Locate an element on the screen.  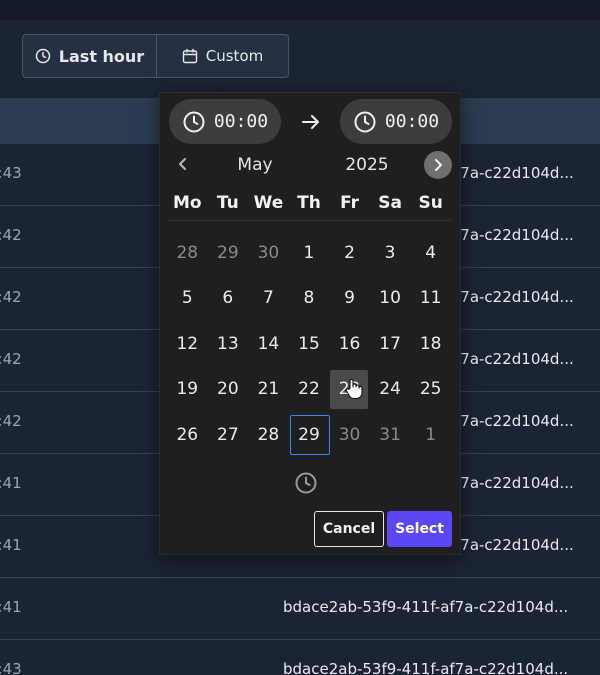
weekday-label: We is located at coordinates (268, 203).